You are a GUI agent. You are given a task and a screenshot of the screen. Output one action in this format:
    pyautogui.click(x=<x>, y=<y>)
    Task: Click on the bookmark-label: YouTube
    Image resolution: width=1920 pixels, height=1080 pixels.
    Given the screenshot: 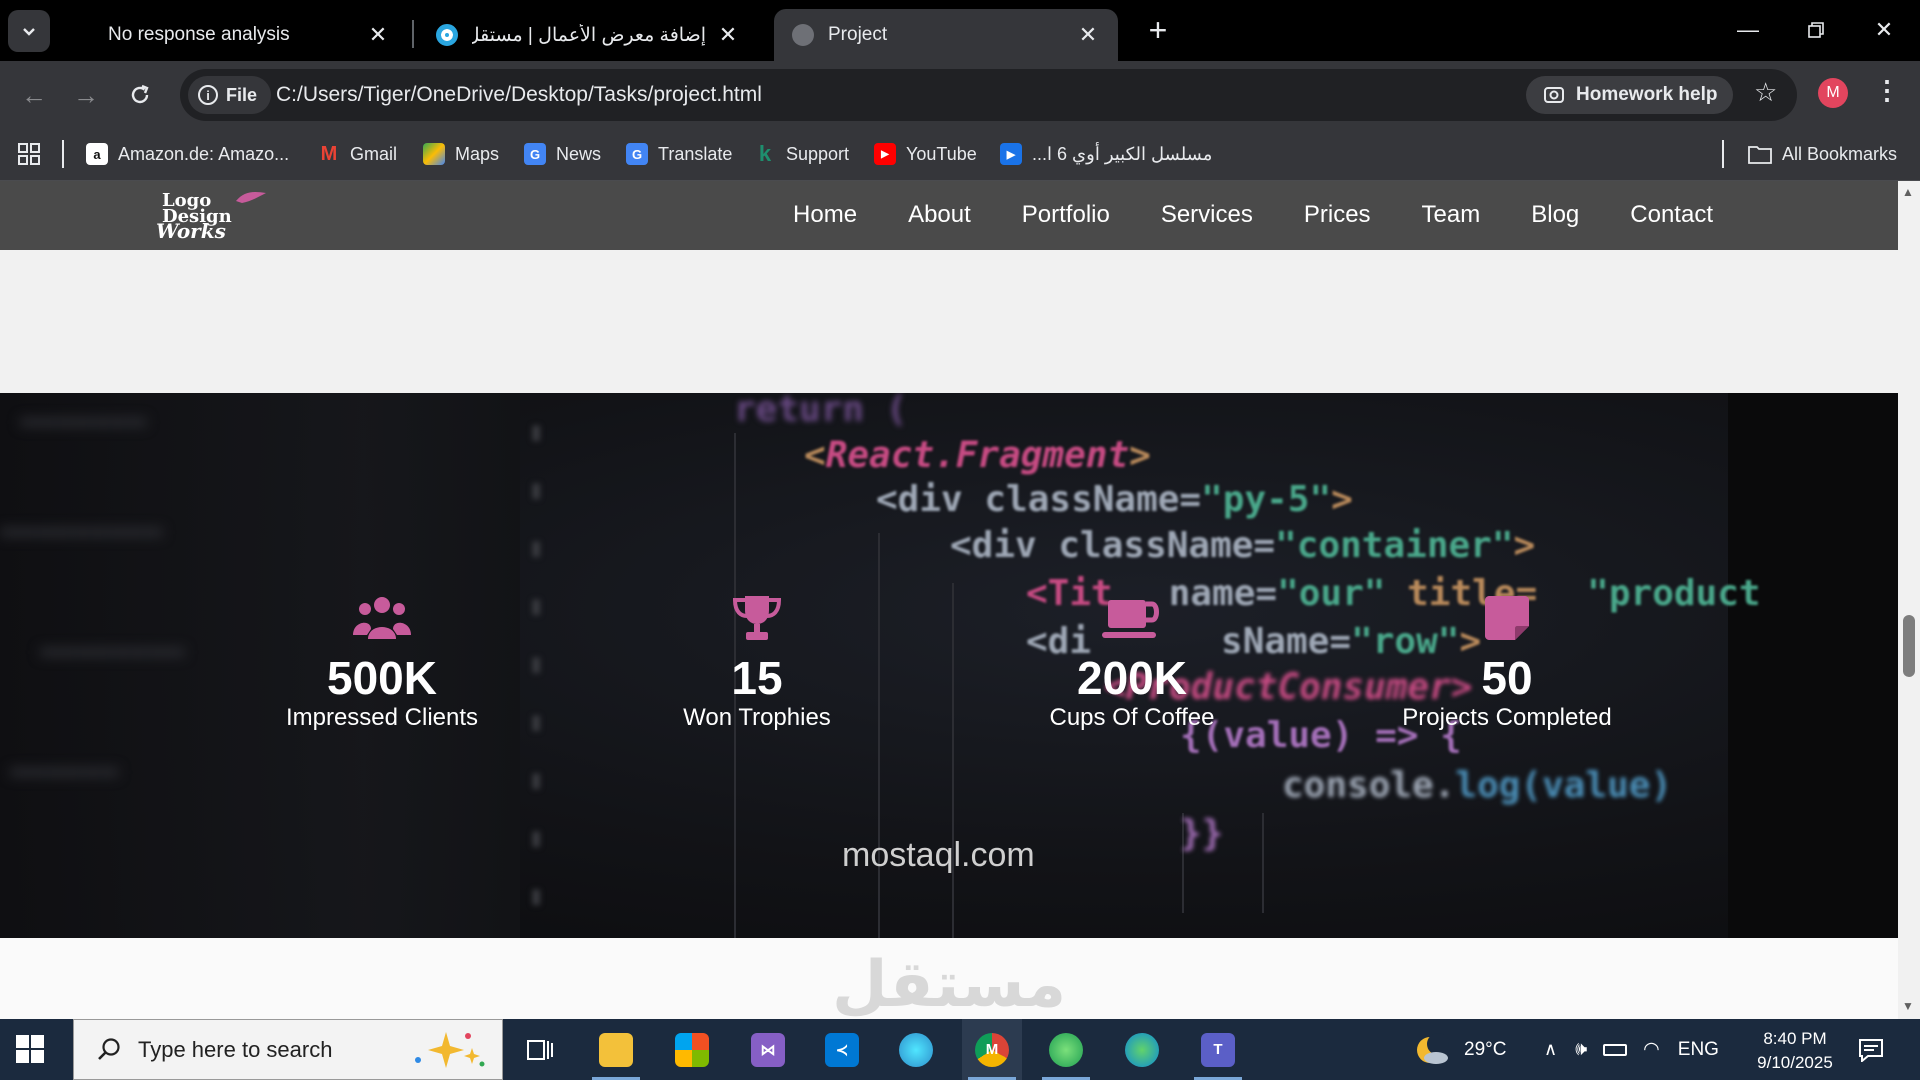 What is the action you would take?
    pyautogui.click(x=941, y=153)
    